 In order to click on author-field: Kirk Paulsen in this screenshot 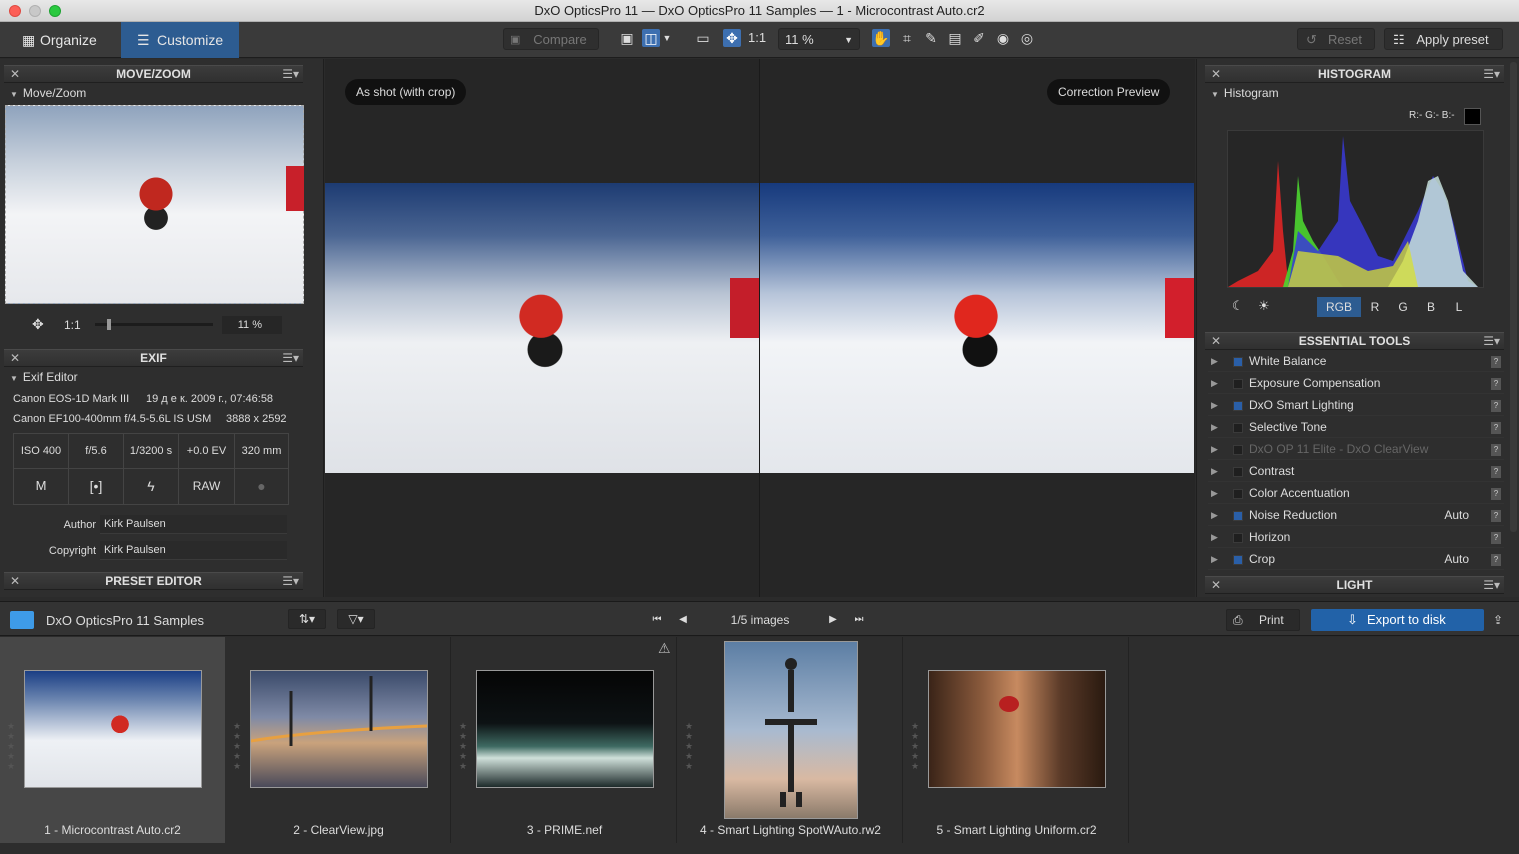, I will do `click(193, 524)`.